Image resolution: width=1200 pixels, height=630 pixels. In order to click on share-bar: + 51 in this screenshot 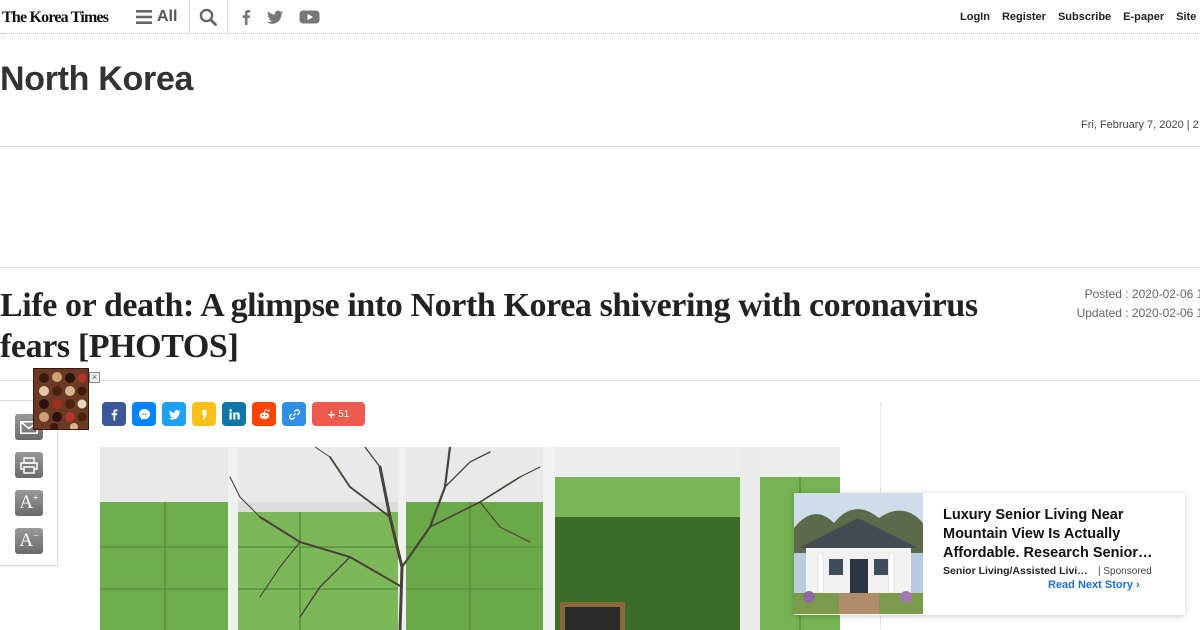, I will do `click(233, 414)`.